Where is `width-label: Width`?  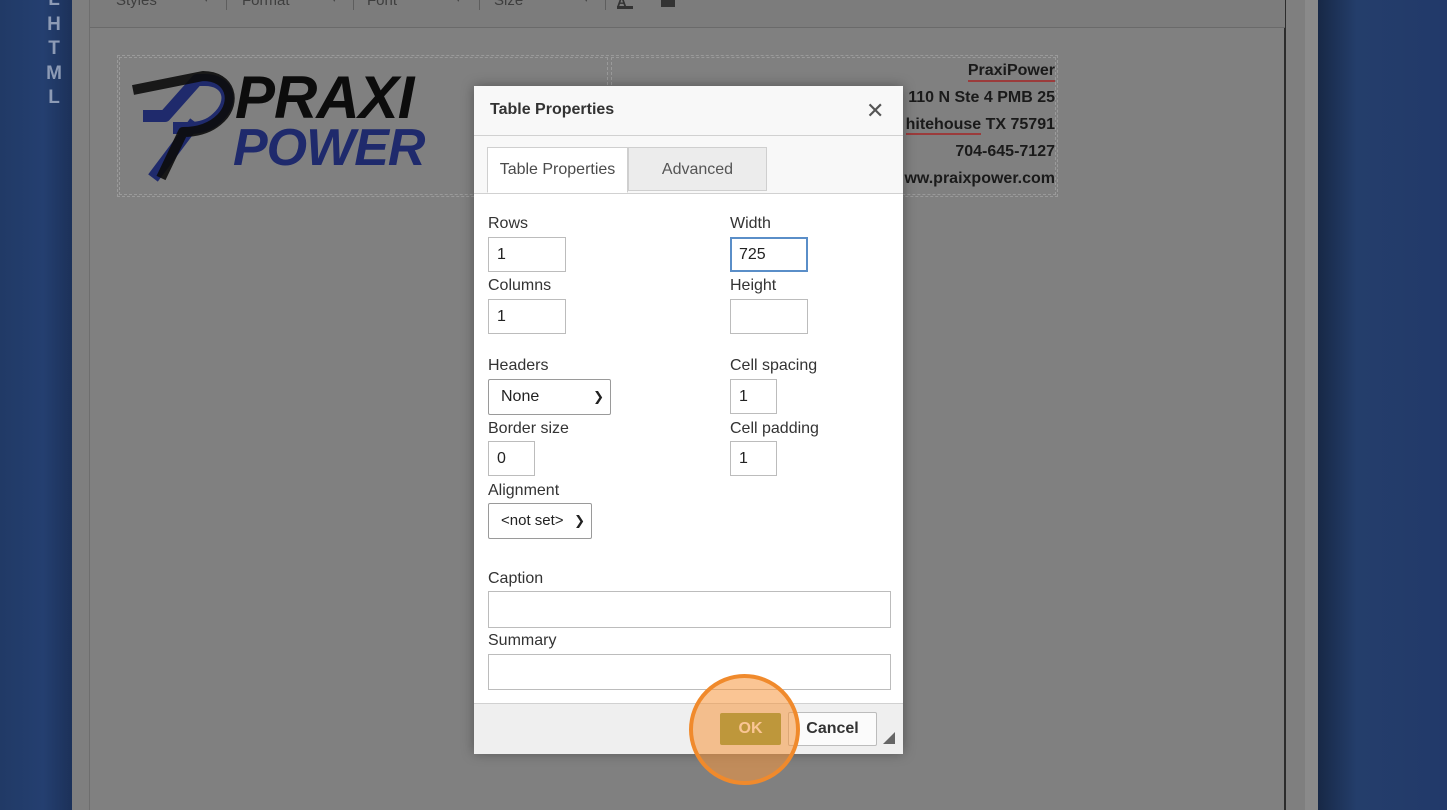
width-label: Width is located at coordinates (750, 223).